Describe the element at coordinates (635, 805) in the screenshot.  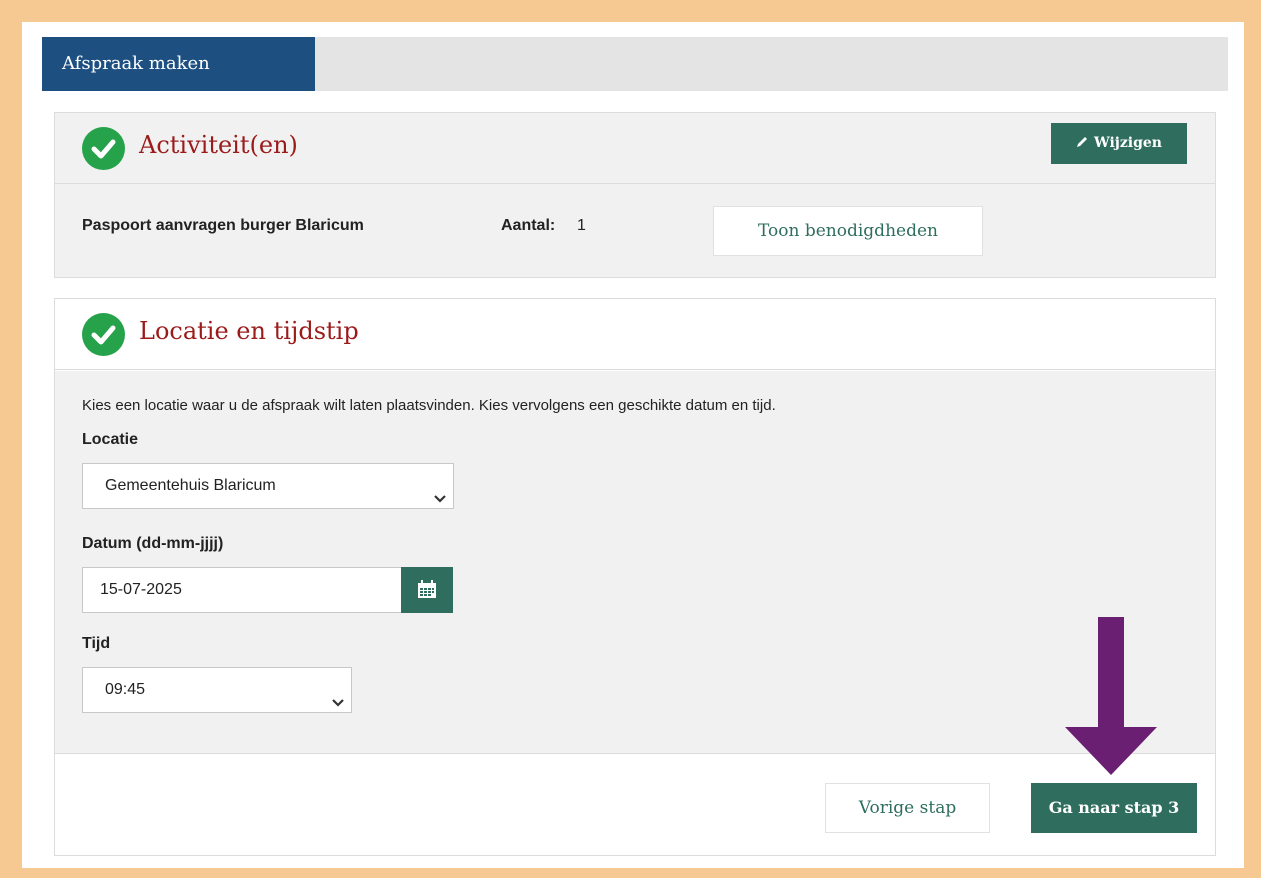
I see `step-footer: Vorige stap Ga naar stap 3` at that location.